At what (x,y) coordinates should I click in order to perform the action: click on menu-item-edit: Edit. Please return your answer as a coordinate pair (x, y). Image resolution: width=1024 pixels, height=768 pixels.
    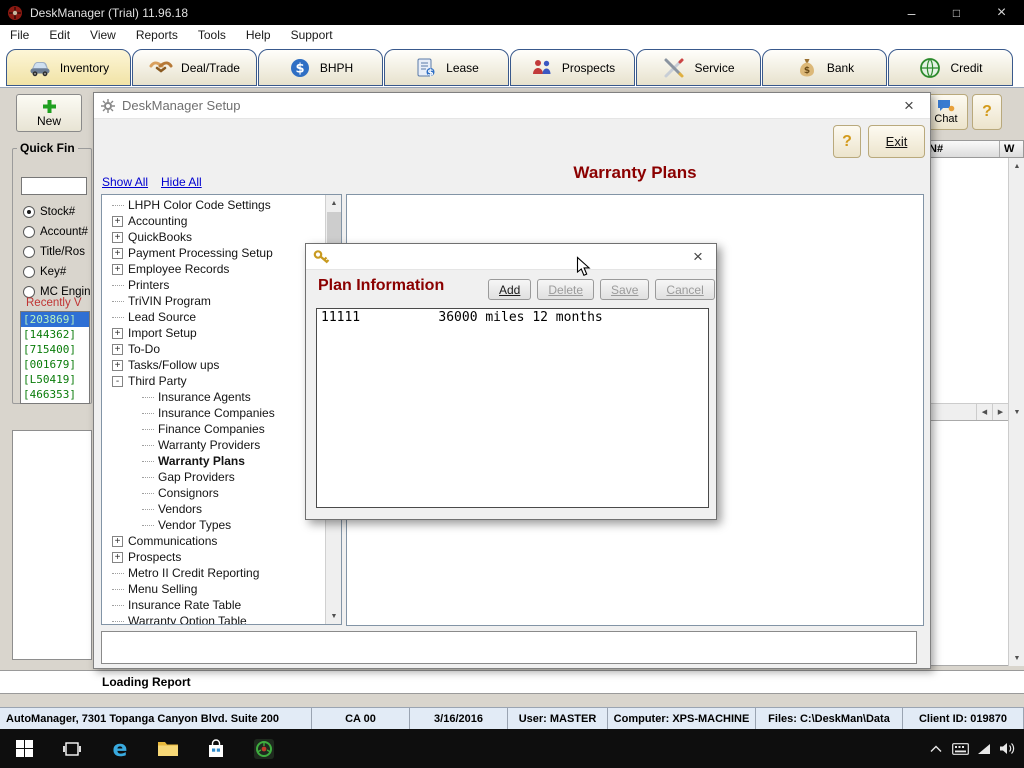
    Looking at the image, I should click on (59, 35).